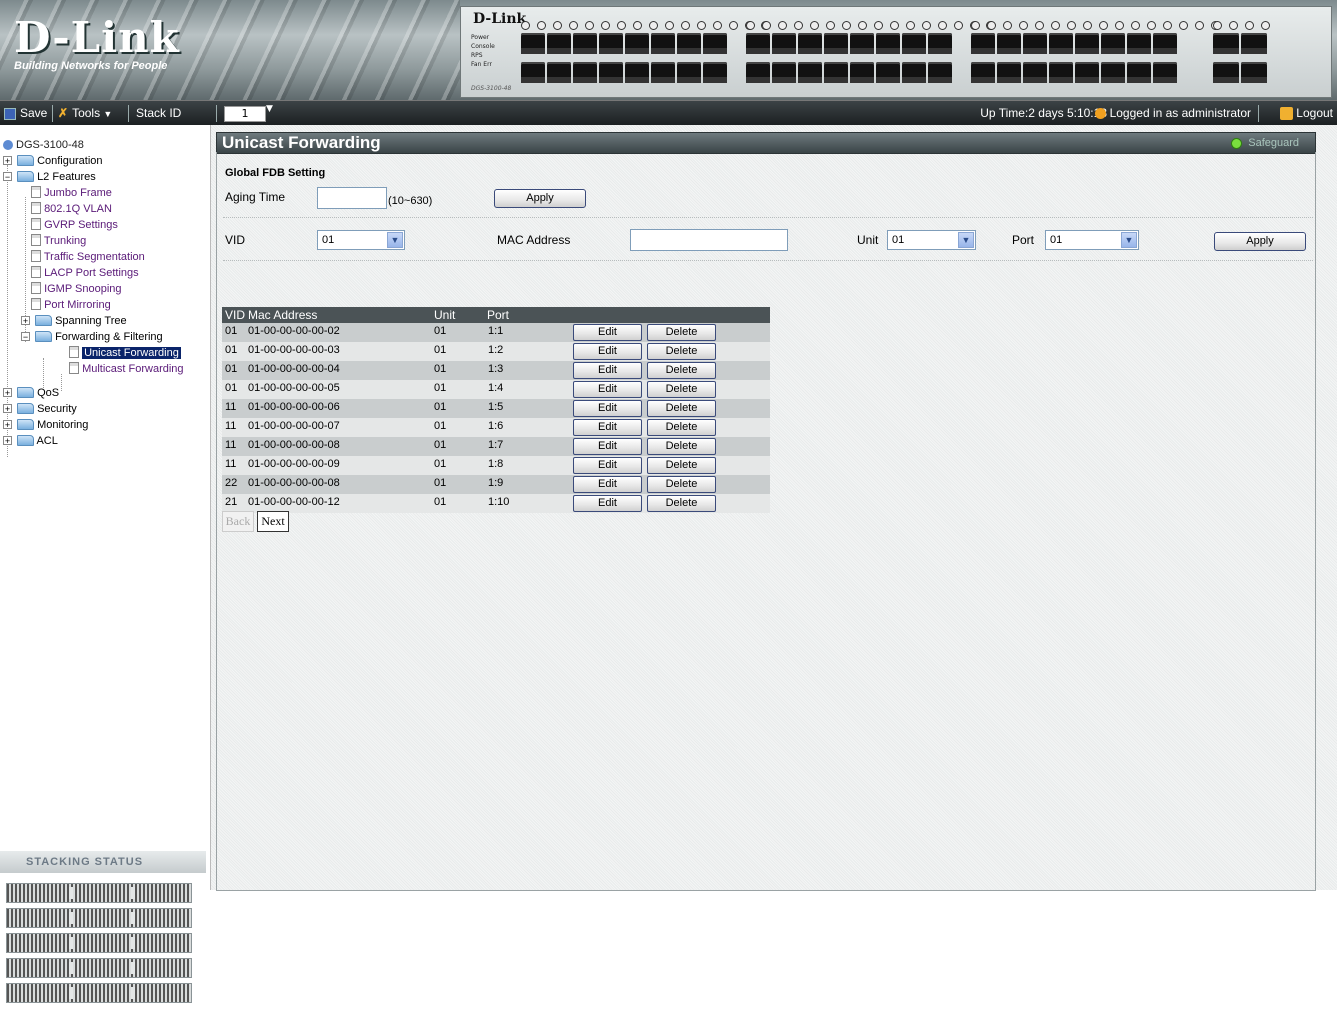  I want to click on sidebar-item-8021q-vlan: 802.1Q VLAN, so click(71, 209).